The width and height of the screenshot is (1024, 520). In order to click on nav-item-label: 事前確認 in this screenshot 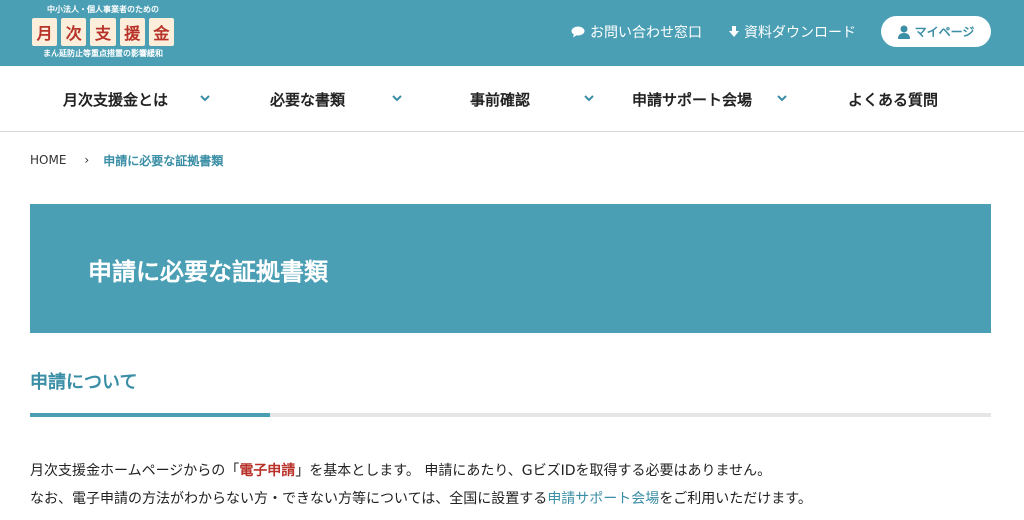, I will do `click(500, 99)`.